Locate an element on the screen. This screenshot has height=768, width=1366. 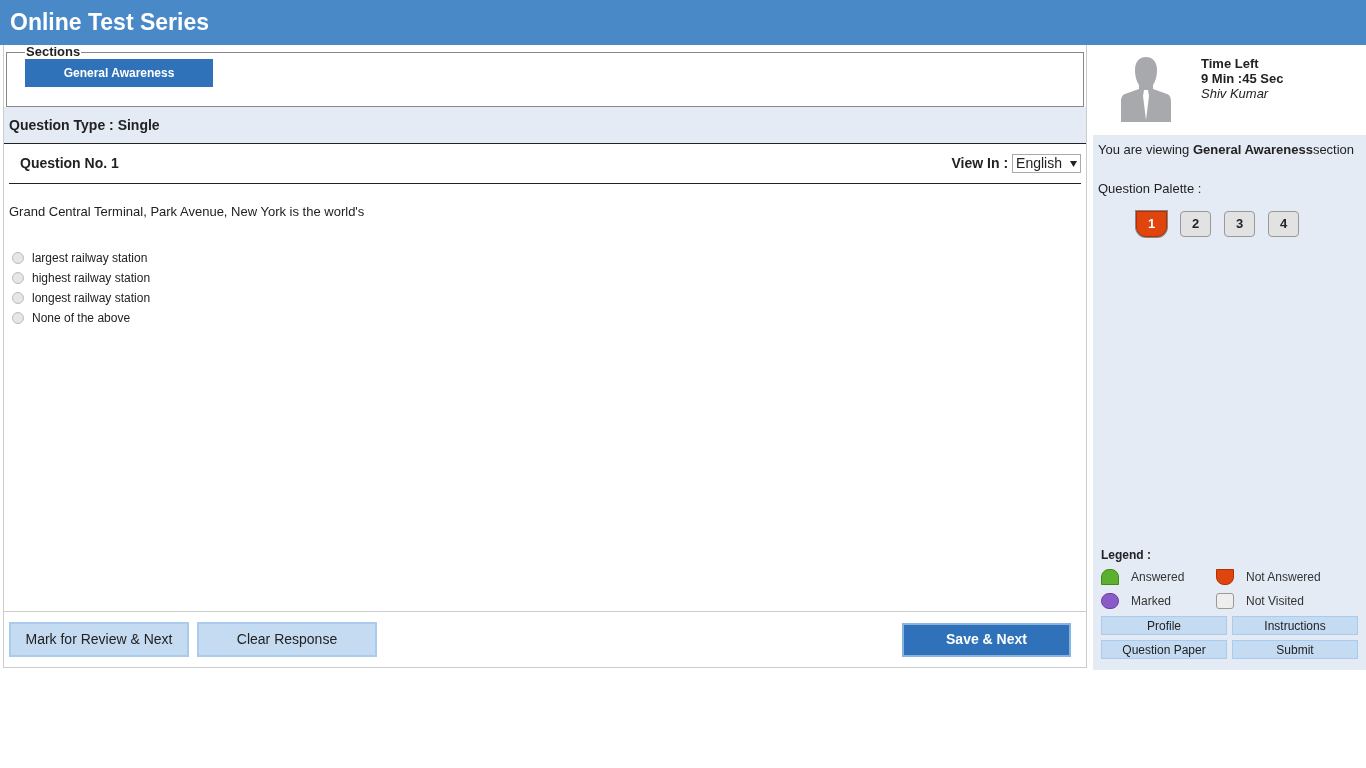
legend-label: Not Visited is located at coordinates (1275, 601).